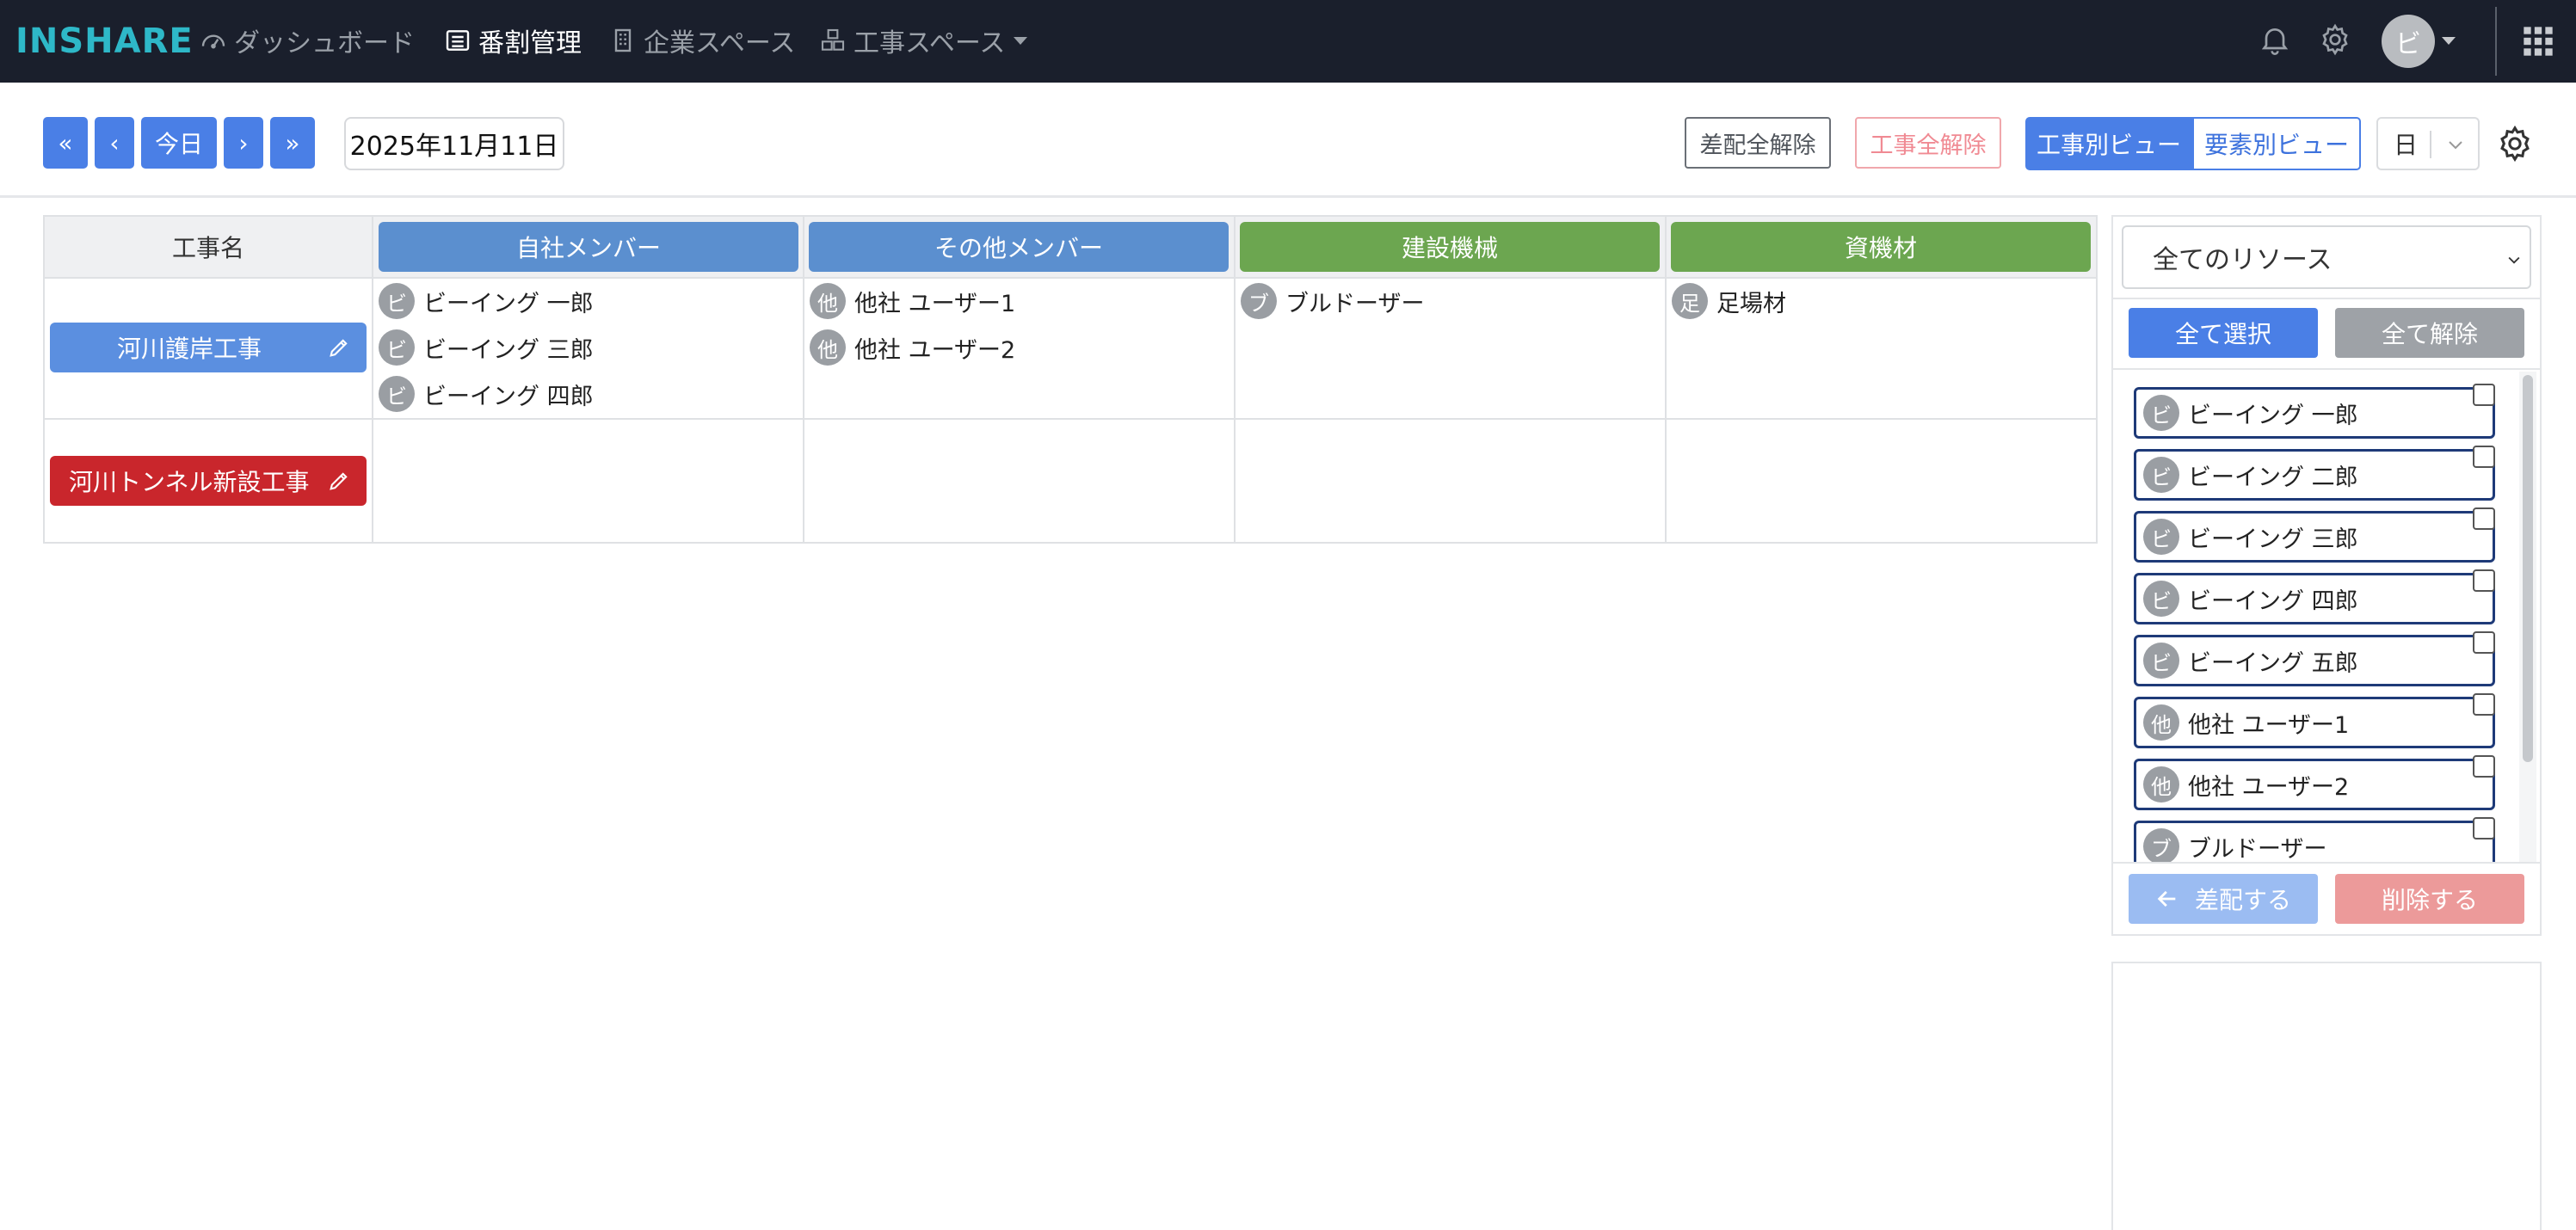 The height and width of the screenshot is (1230, 2576). Describe the element at coordinates (720, 43) in the screenshot. I see `nav-company-space-label: 企業スペース` at that location.